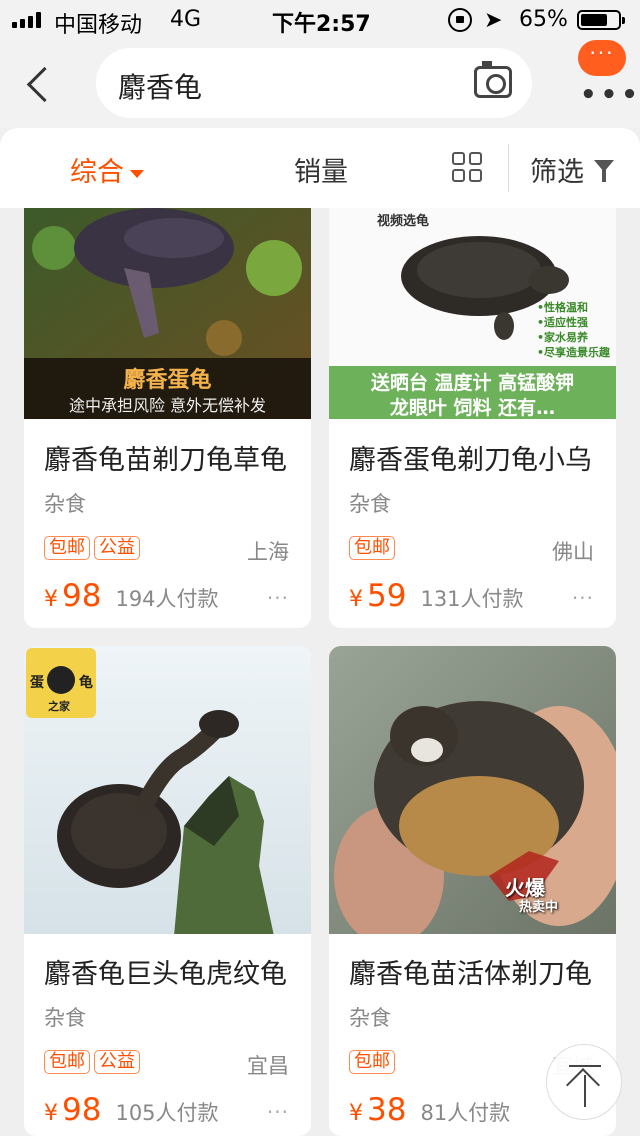  I want to click on sort-sales: 销量, so click(321, 169).